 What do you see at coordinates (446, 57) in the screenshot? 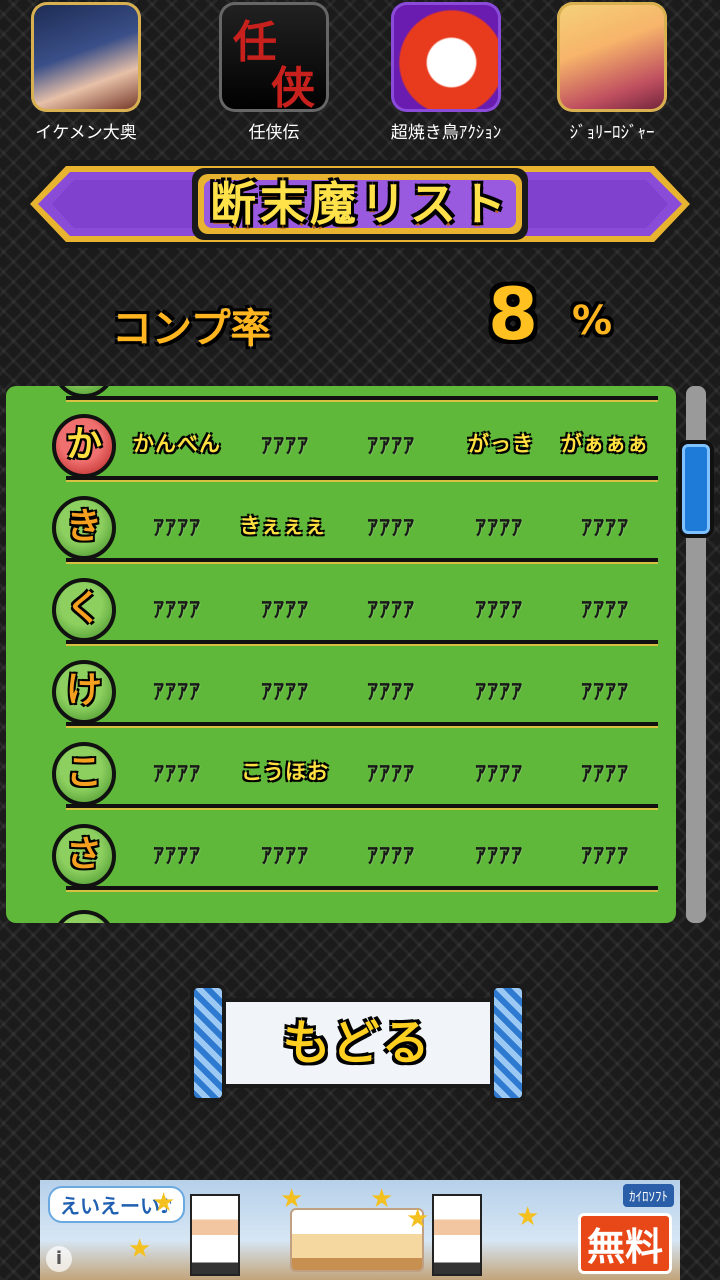
I see `yakitori-action-app-icon` at bounding box center [446, 57].